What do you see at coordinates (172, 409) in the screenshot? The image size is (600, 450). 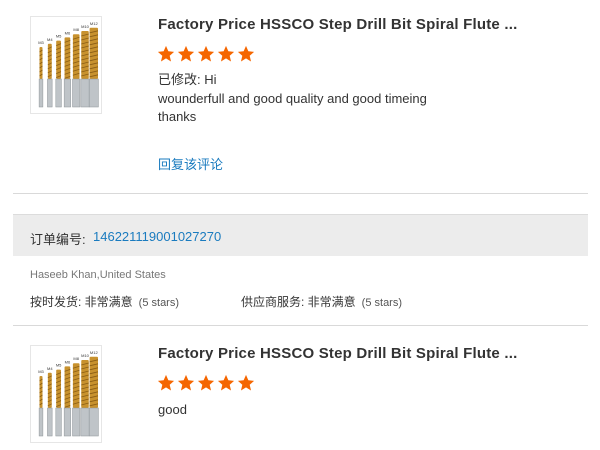 I see `review-text: good` at bounding box center [172, 409].